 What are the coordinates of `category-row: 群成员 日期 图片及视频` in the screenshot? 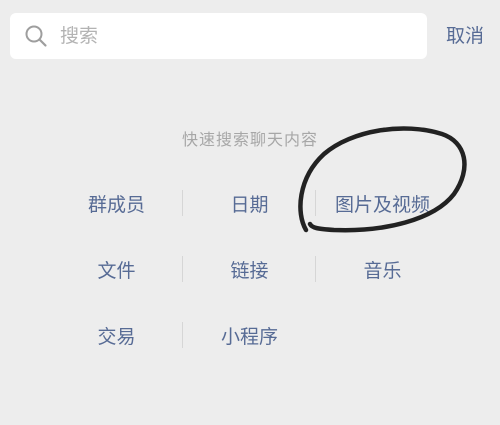 It's located at (250, 203).